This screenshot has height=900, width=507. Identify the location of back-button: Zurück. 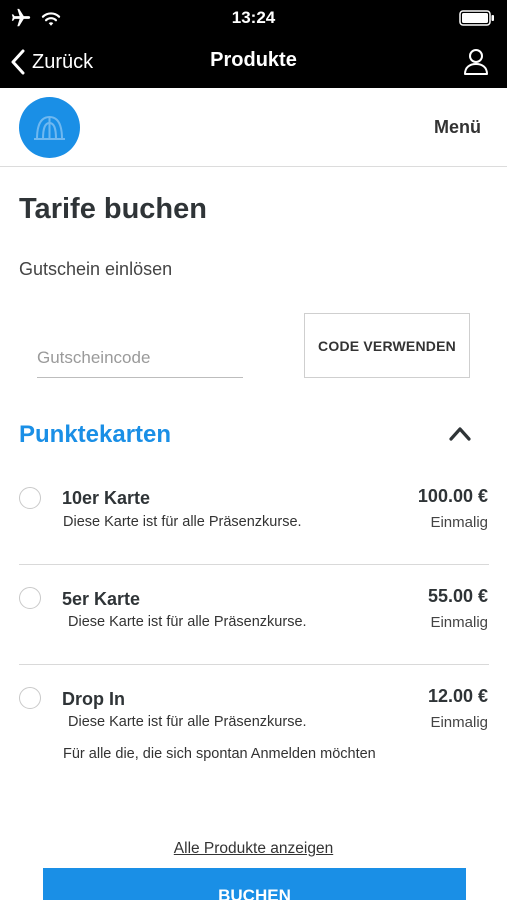
(51, 62).